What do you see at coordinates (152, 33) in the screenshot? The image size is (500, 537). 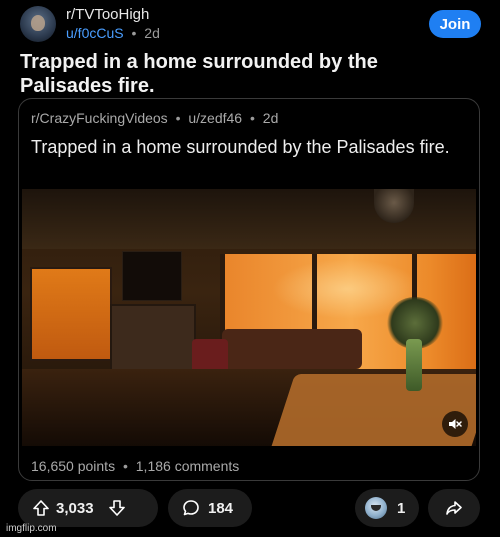 I see `post-age: 2d` at bounding box center [152, 33].